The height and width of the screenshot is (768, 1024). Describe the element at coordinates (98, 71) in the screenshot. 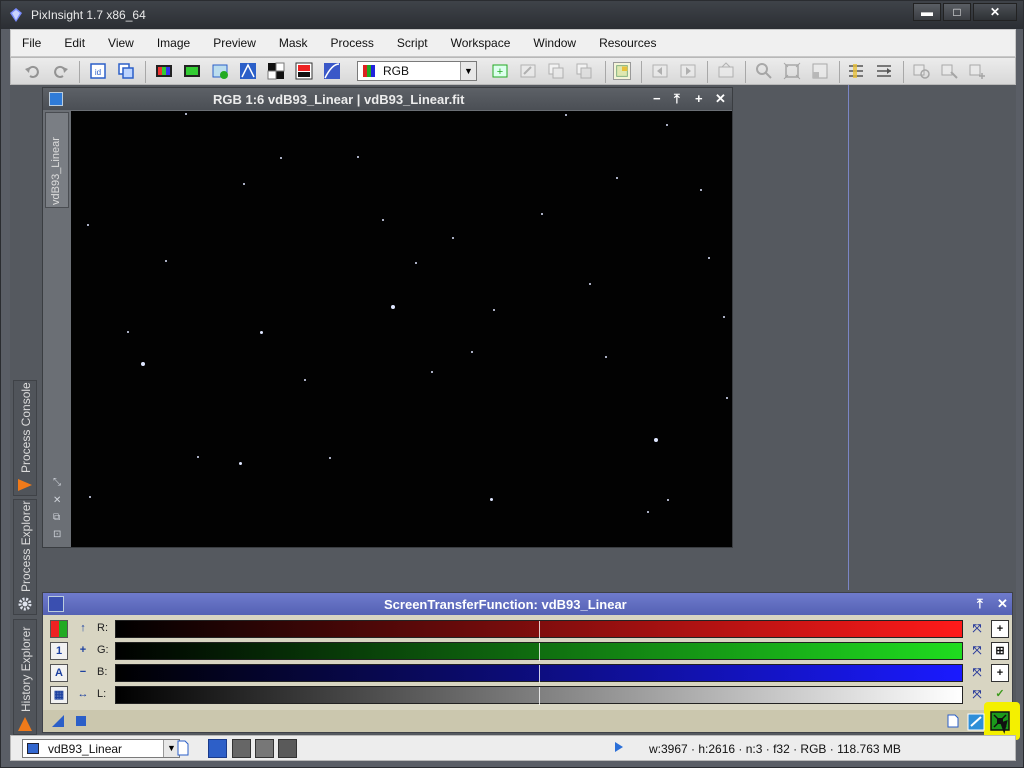

I see `identifier-icon: id` at that location.